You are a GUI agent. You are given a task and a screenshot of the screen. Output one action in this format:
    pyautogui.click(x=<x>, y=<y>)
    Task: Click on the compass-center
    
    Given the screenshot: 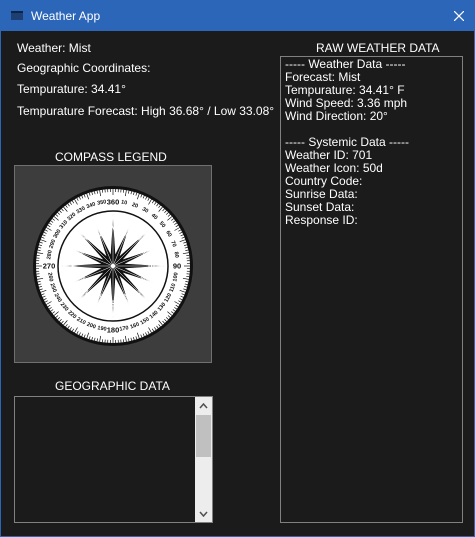 What is the action you would take?
    pyautogui.click(x=113, y=266)
    